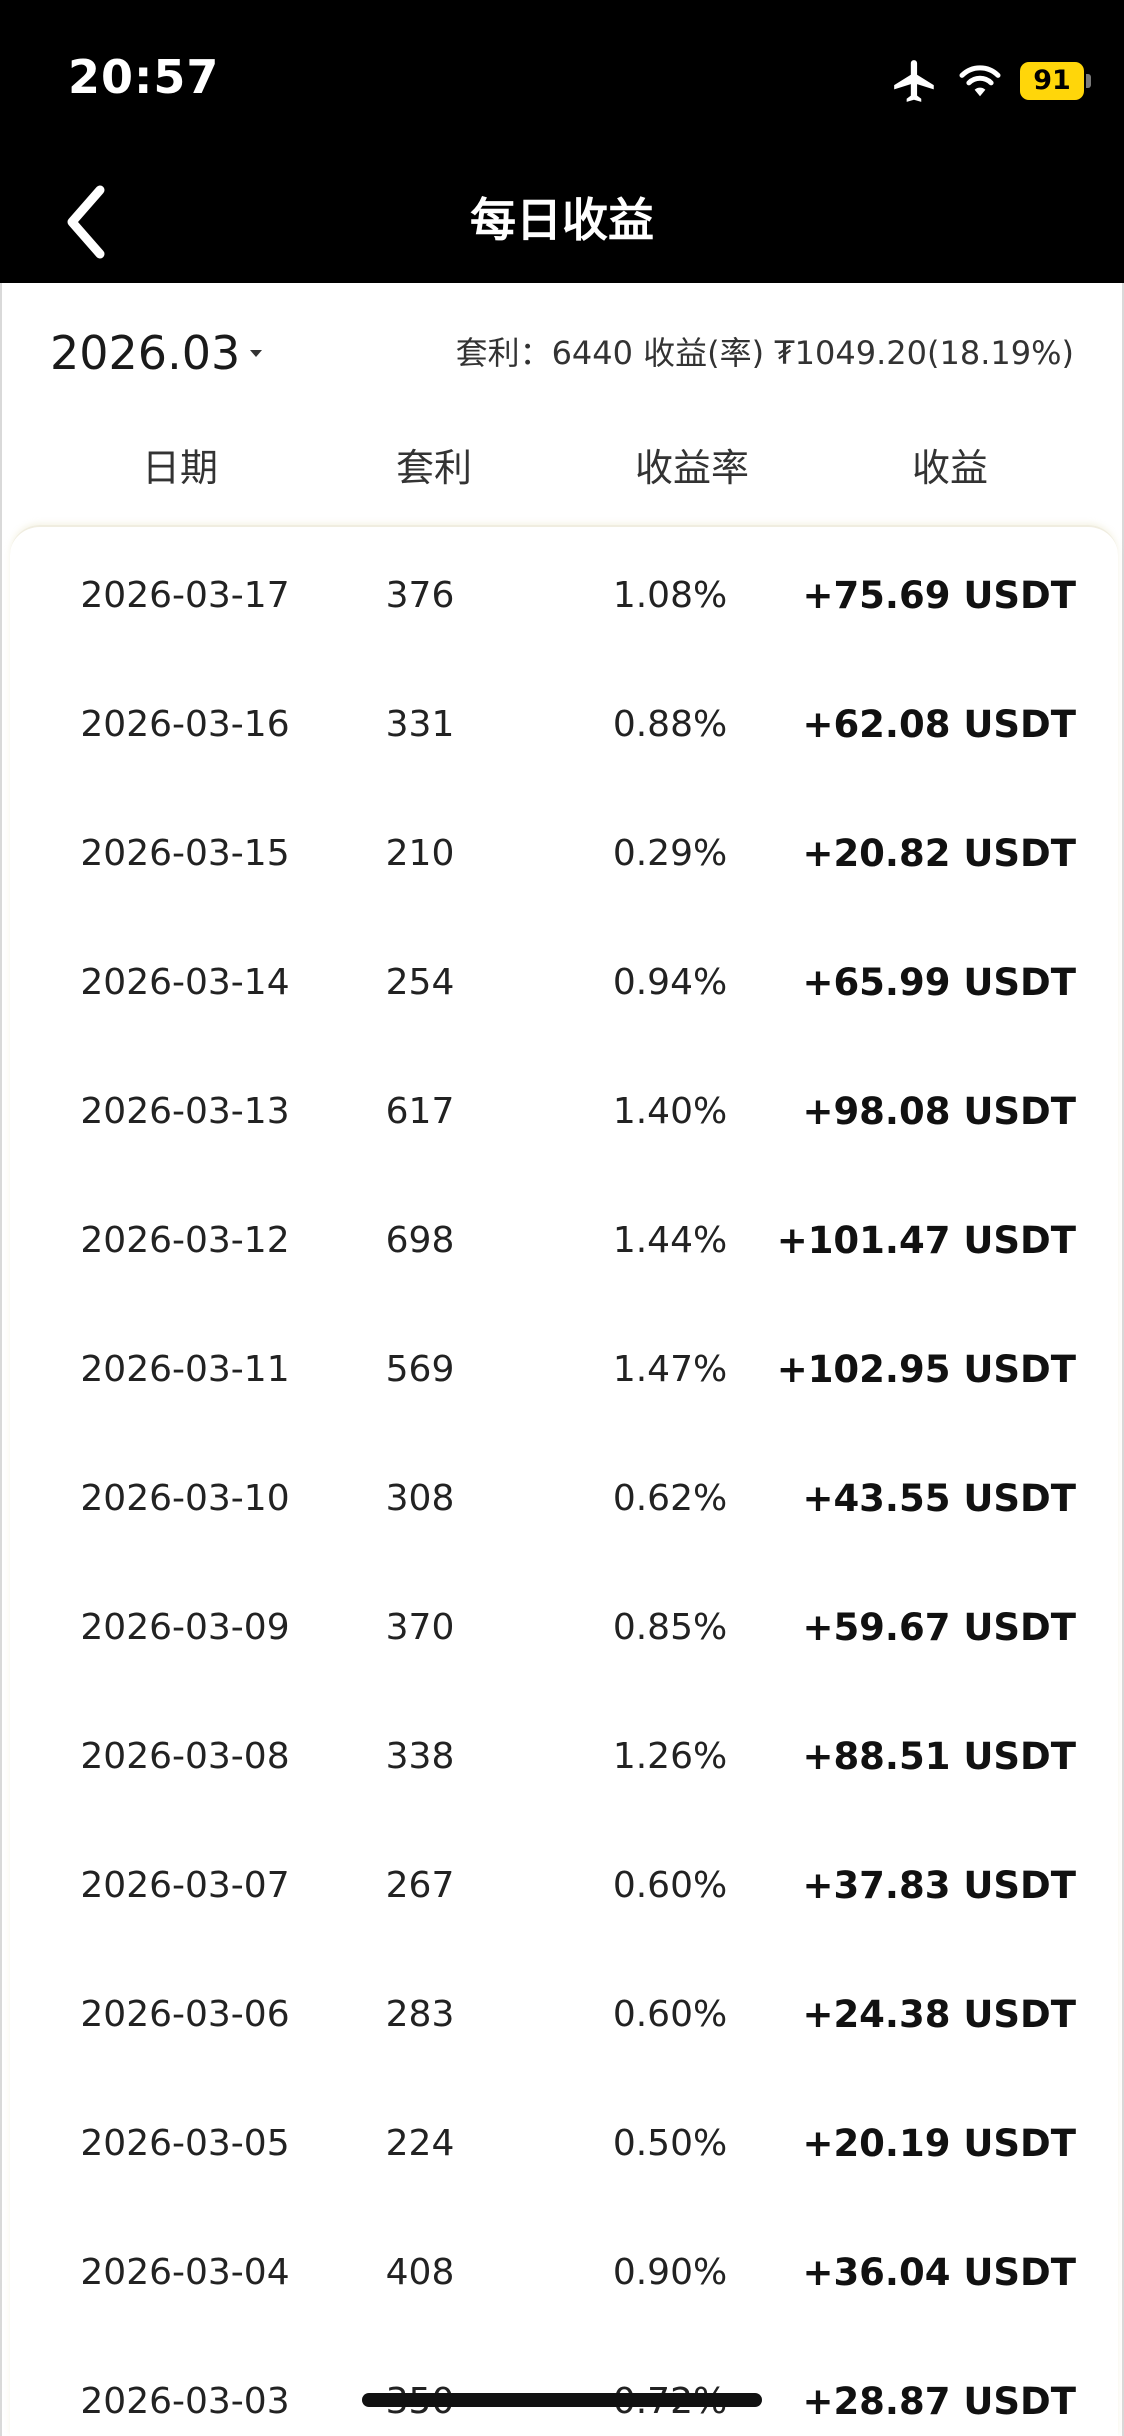  What do you see at coordinates (562, 2400) in the screenshot?
I see `home-indicator` at bounding box center [562, 2400].